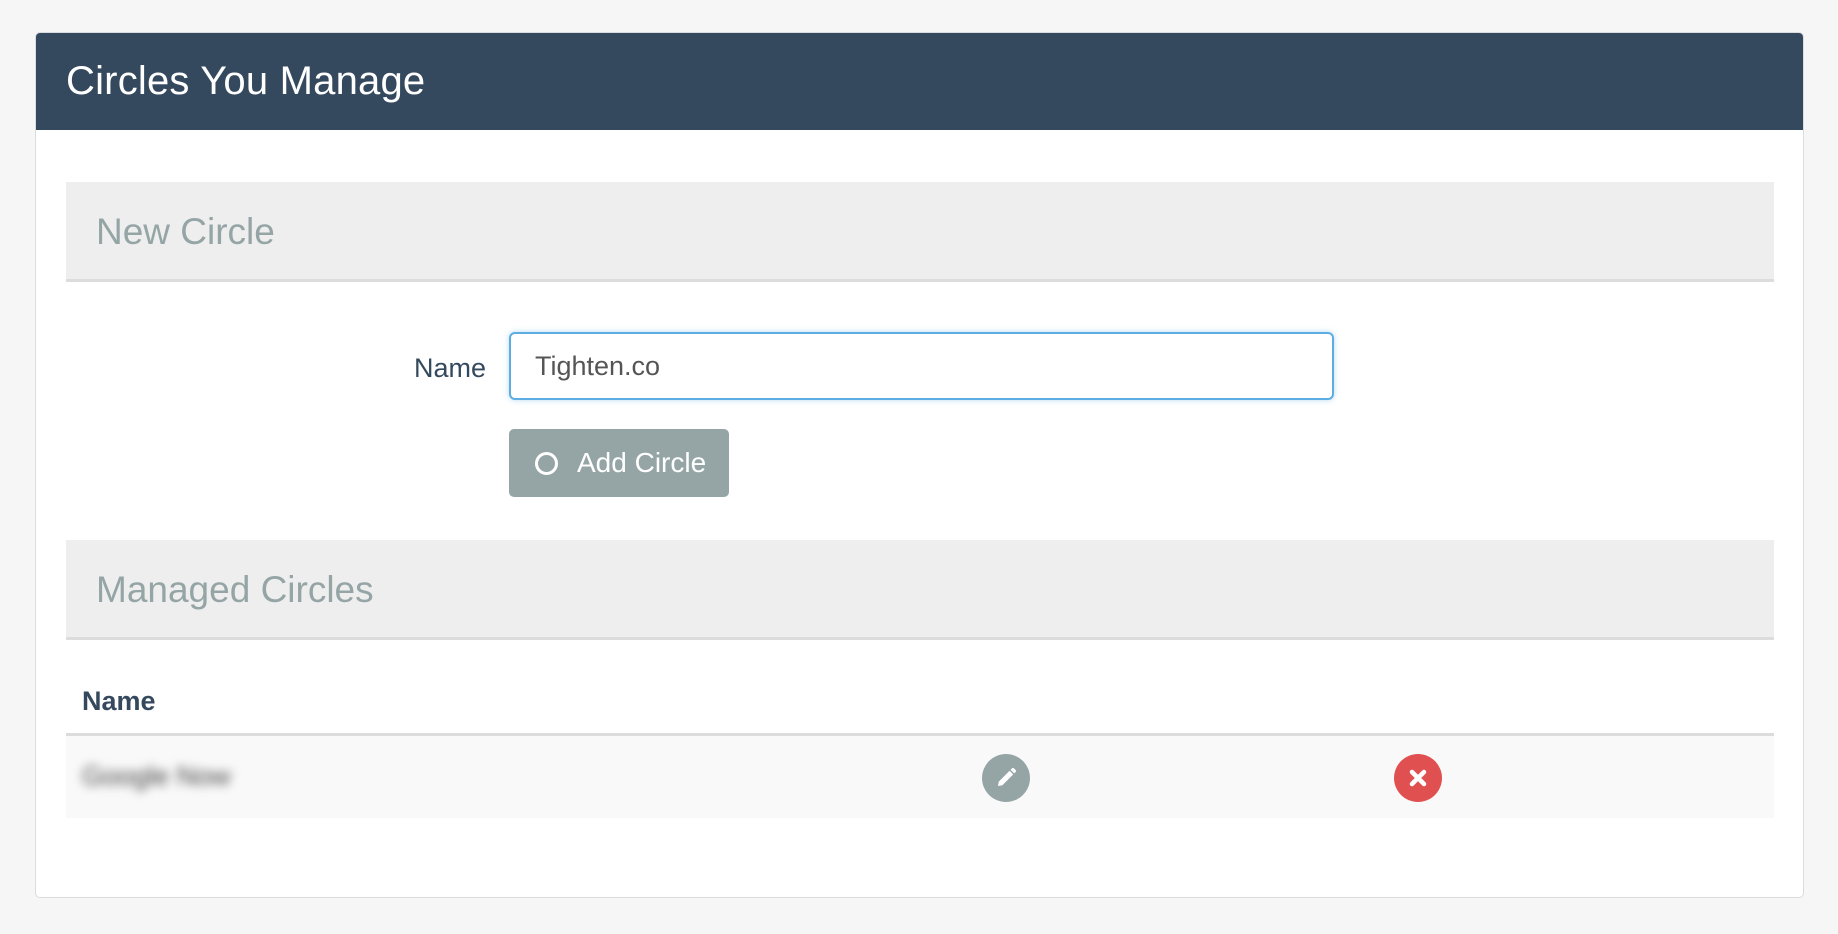  I want to click on delete-circle-button, so click(1418, 778).